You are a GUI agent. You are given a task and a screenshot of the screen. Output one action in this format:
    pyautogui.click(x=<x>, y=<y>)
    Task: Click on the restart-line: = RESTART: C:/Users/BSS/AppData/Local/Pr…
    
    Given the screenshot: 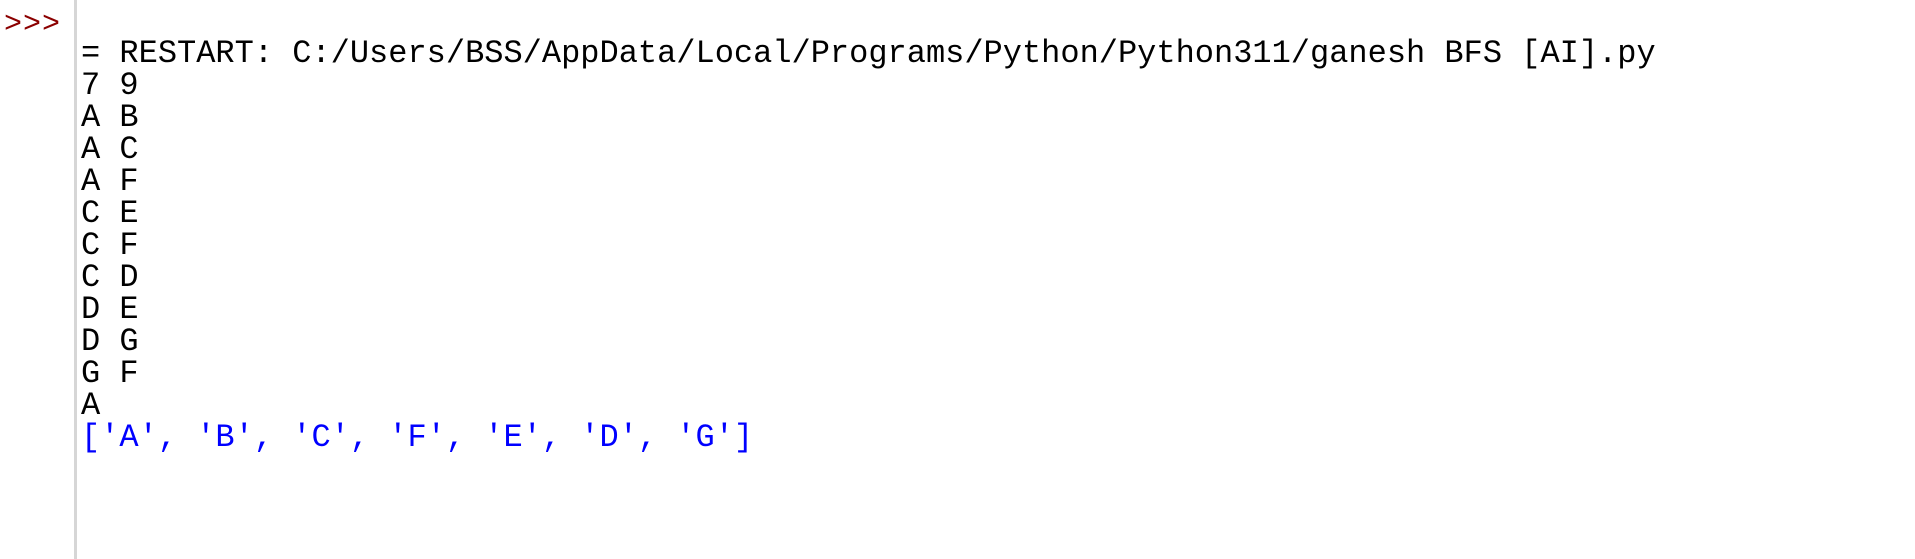 What is the action you would take?
    pyautogui.click(x=868, y=53)
    